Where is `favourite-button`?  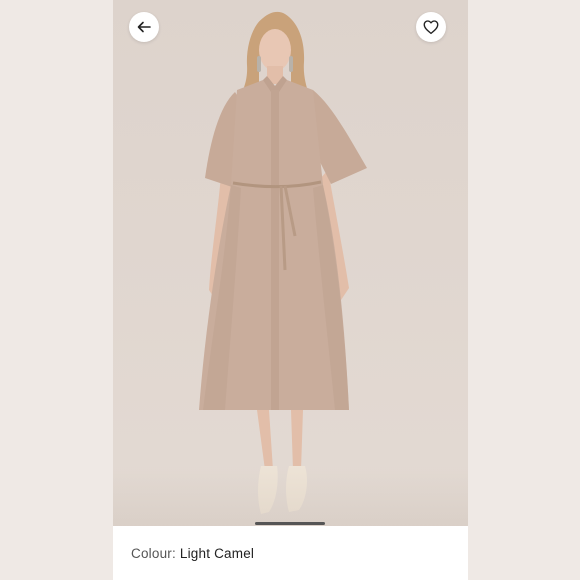
favourite-button is located at coordinates (431, 27).